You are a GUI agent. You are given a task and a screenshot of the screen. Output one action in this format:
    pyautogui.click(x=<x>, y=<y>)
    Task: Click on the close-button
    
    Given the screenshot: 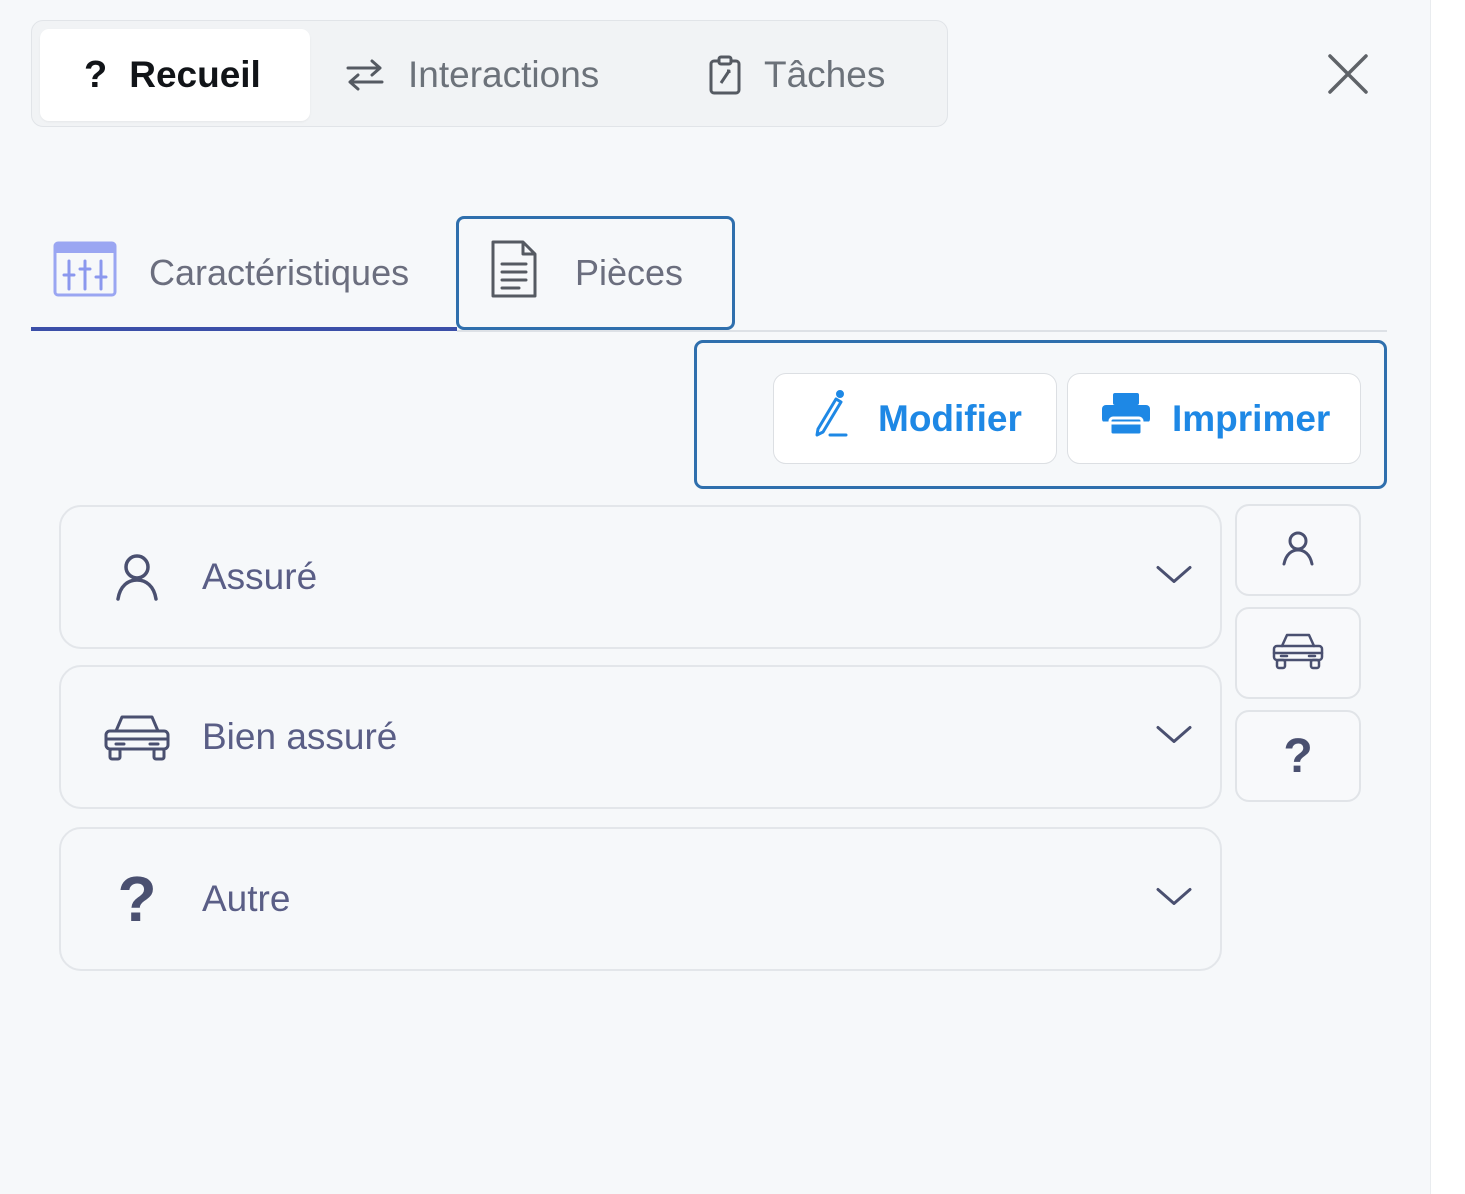 What is the action you would take?
    pyautogui.click(x=1348, y=74)
    